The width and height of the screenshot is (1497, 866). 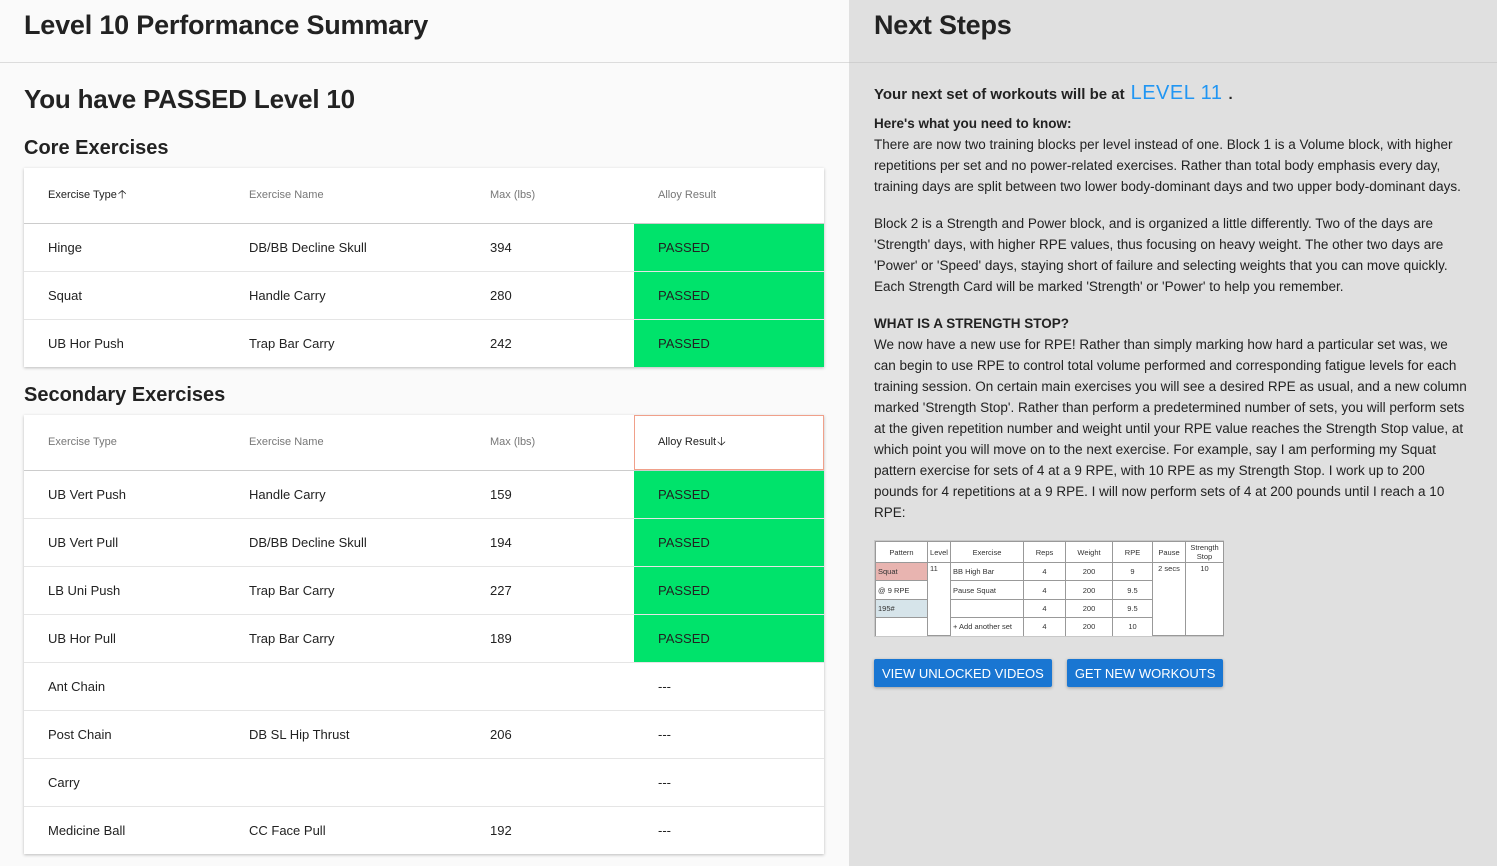 I want to click on exercise-type-cell: Carry, so click(x=124, y=782).